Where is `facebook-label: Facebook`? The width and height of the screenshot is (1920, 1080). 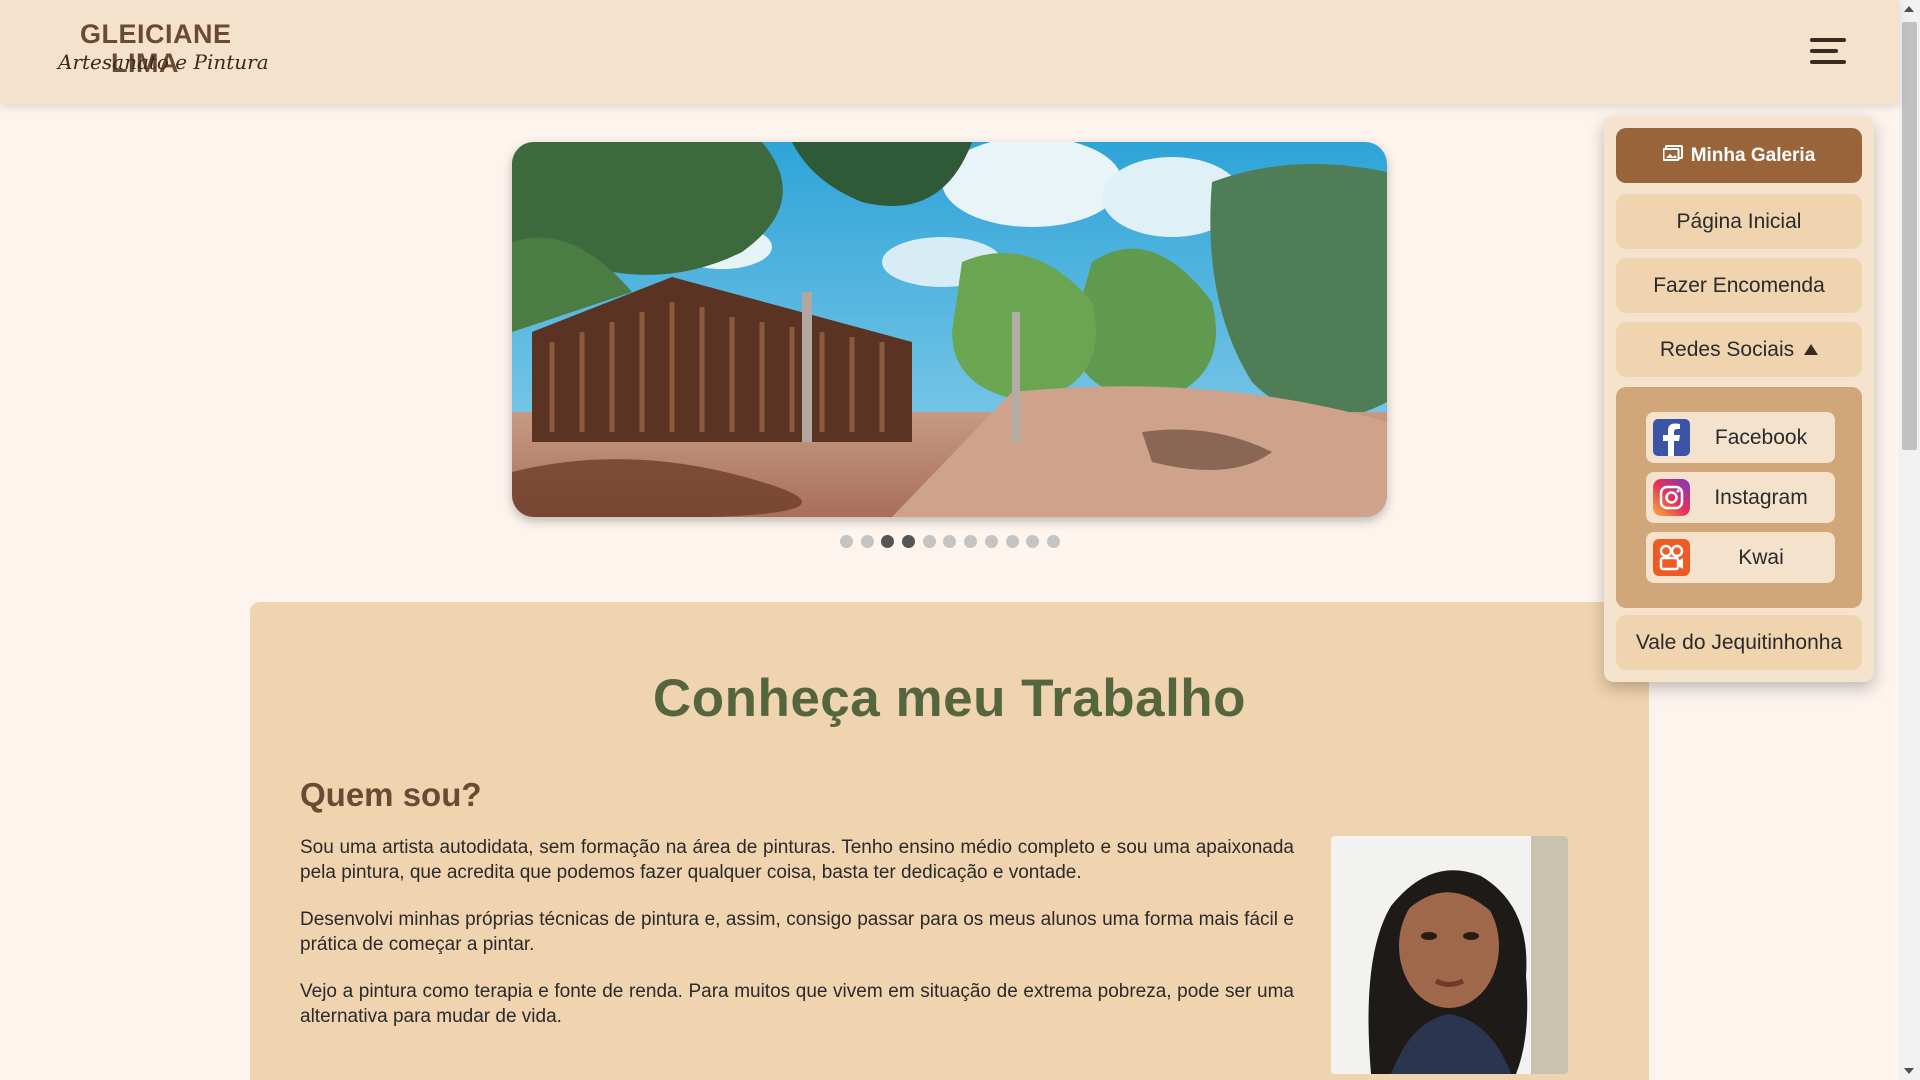
facebook-label: Facebook is located at coordinates (1761, 437).